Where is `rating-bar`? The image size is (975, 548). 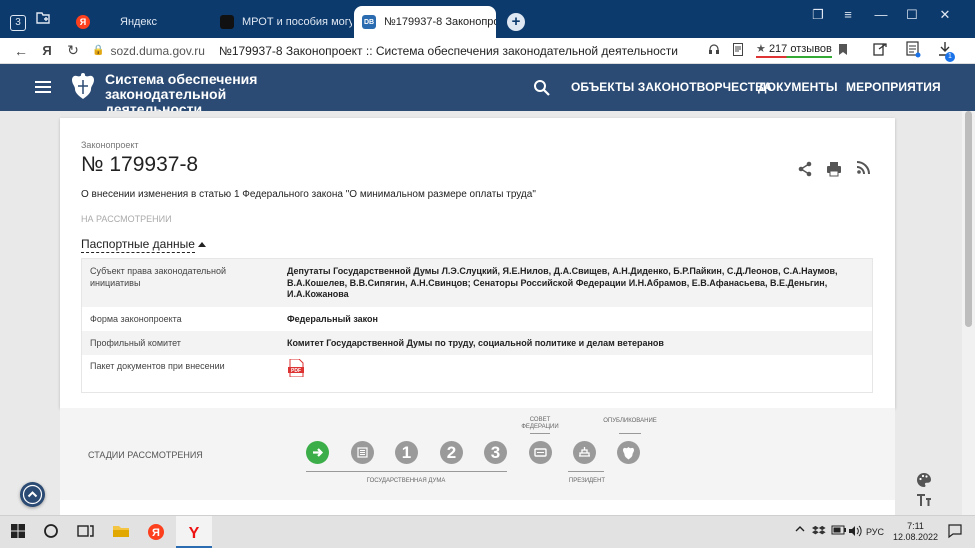
rating-bar is located at coordinates (794, 57).